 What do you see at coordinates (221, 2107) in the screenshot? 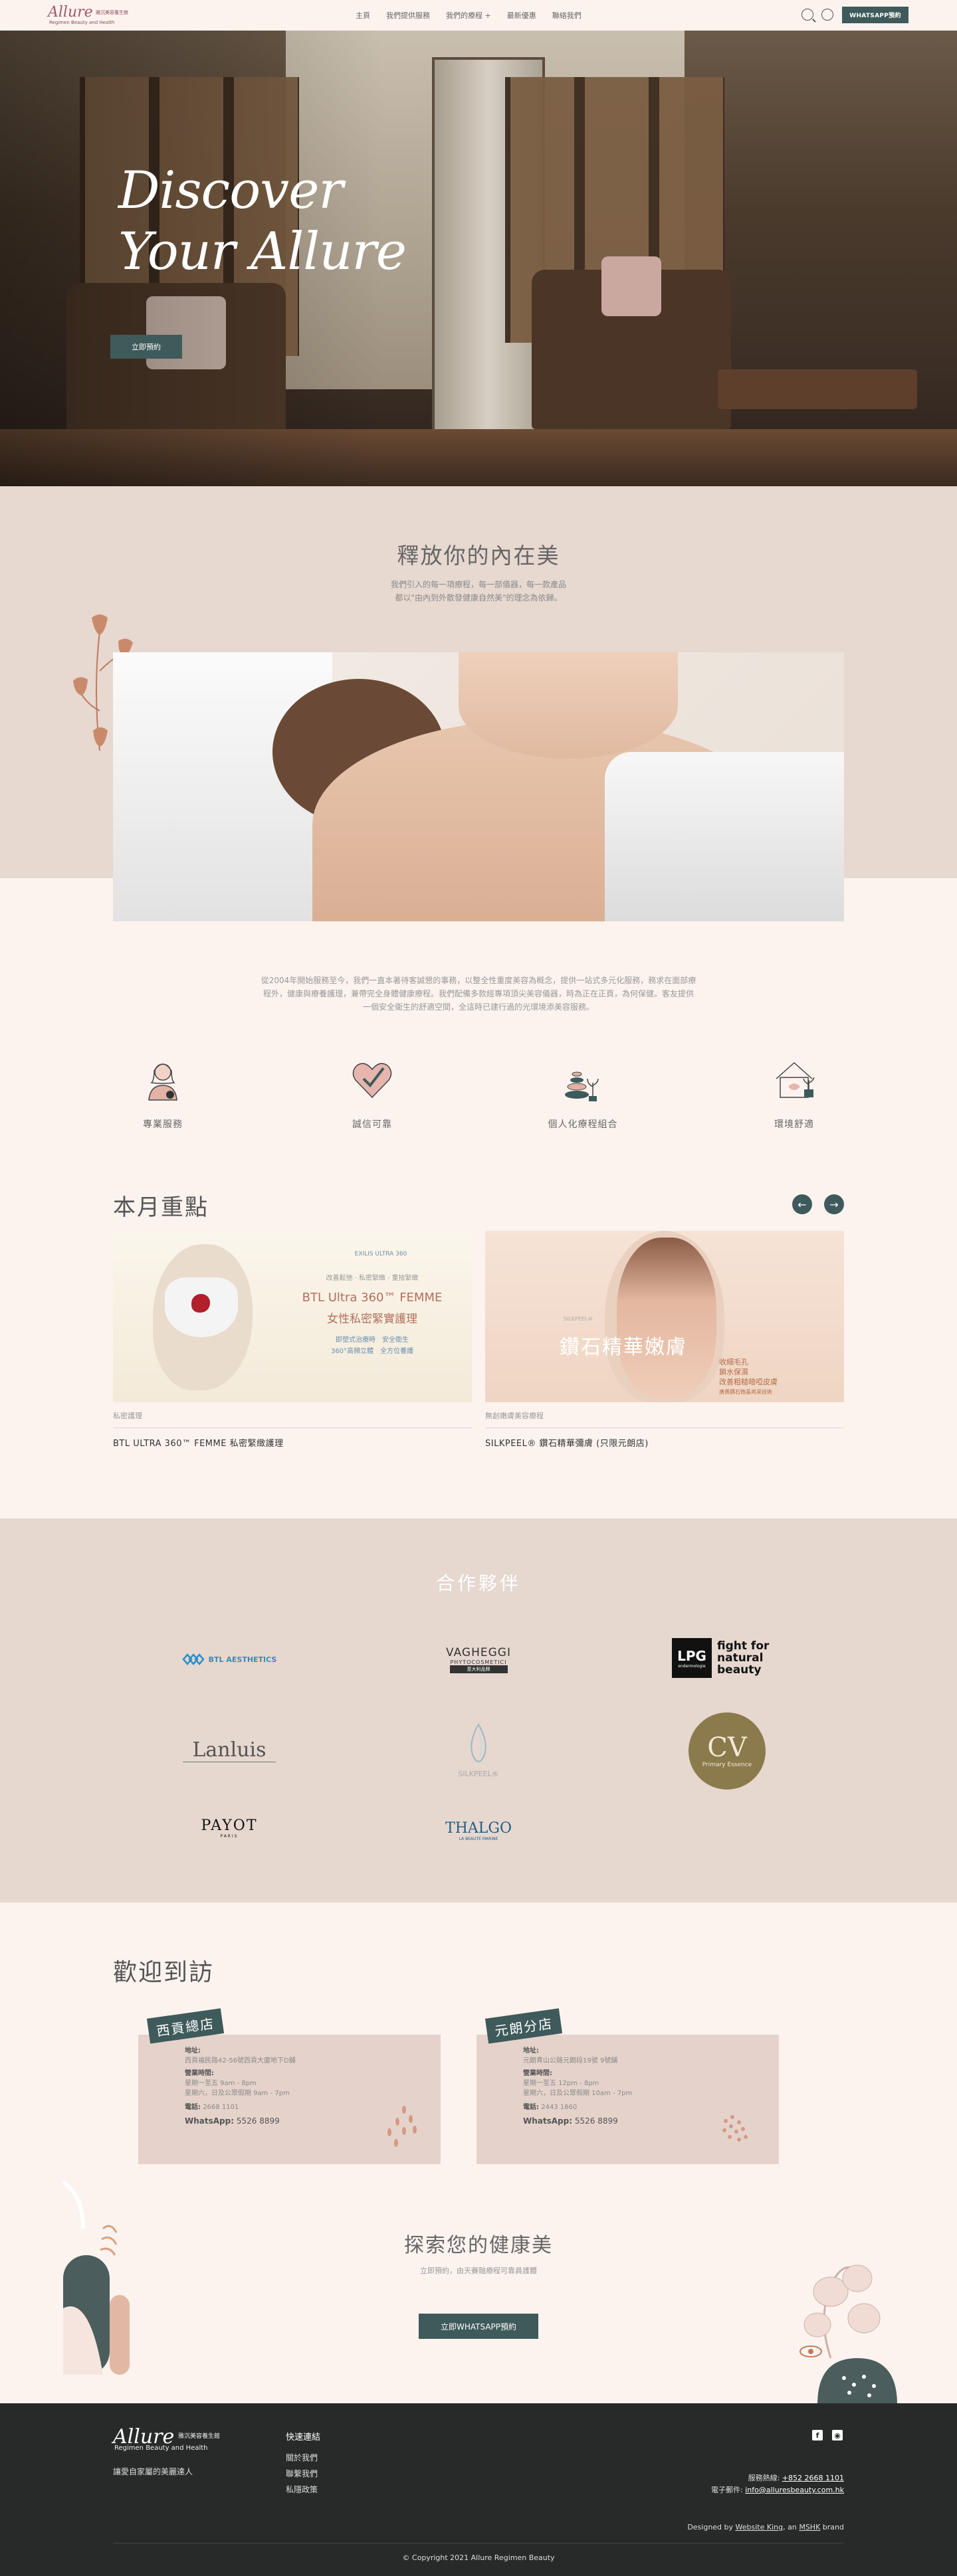
I see `phone: 2668 1101` at bounding box center [221, 2107].